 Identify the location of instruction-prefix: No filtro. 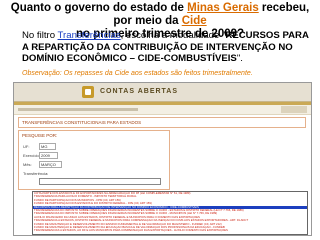
(40, 35).